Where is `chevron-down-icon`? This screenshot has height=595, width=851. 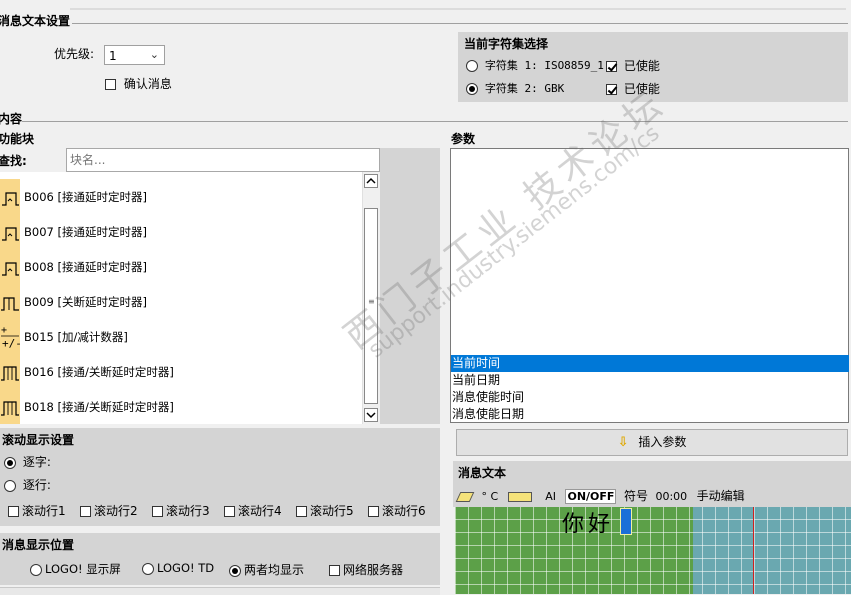 chevron-down-icon is located at coordinates (371, 415).